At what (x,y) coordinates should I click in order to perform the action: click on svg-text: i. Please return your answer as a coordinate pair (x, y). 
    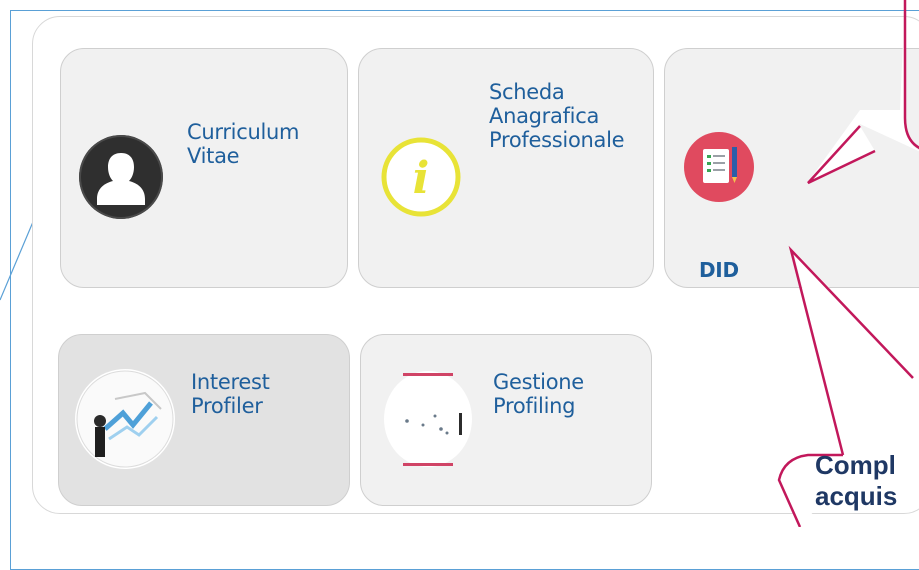
    Looking at the image, I should click on (421, 178).